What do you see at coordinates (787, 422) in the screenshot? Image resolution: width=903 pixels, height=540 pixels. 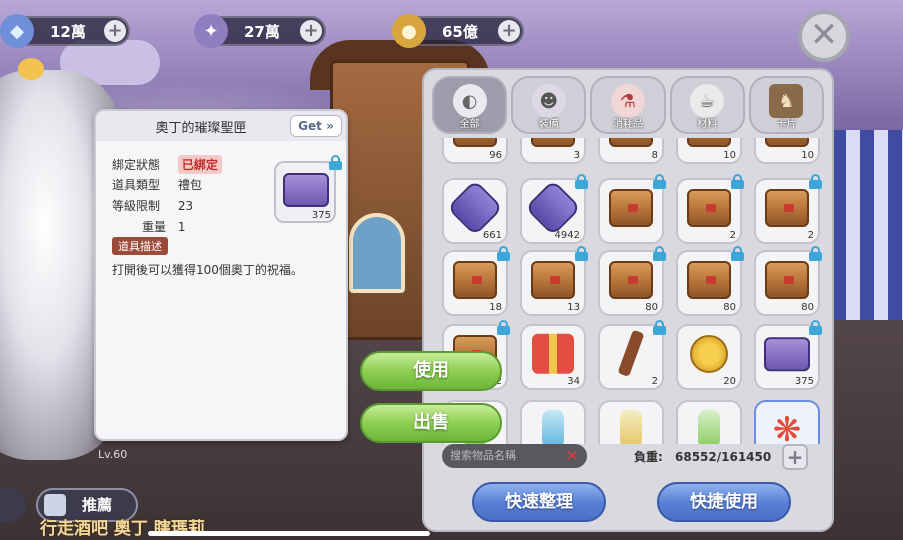 I see `inventory-slot: ❋` at bounding box center [787, 422].